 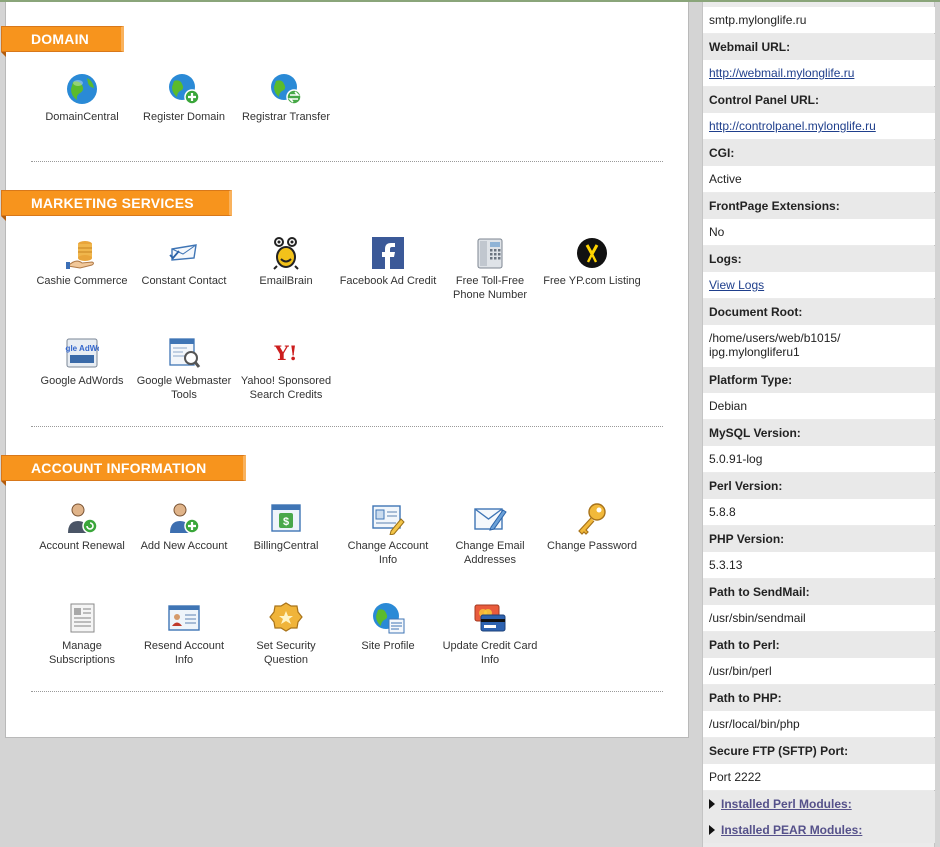 I want to click on webmail-url-link: http://webmail.mylonglife.ru, so click(x=781, y=73).